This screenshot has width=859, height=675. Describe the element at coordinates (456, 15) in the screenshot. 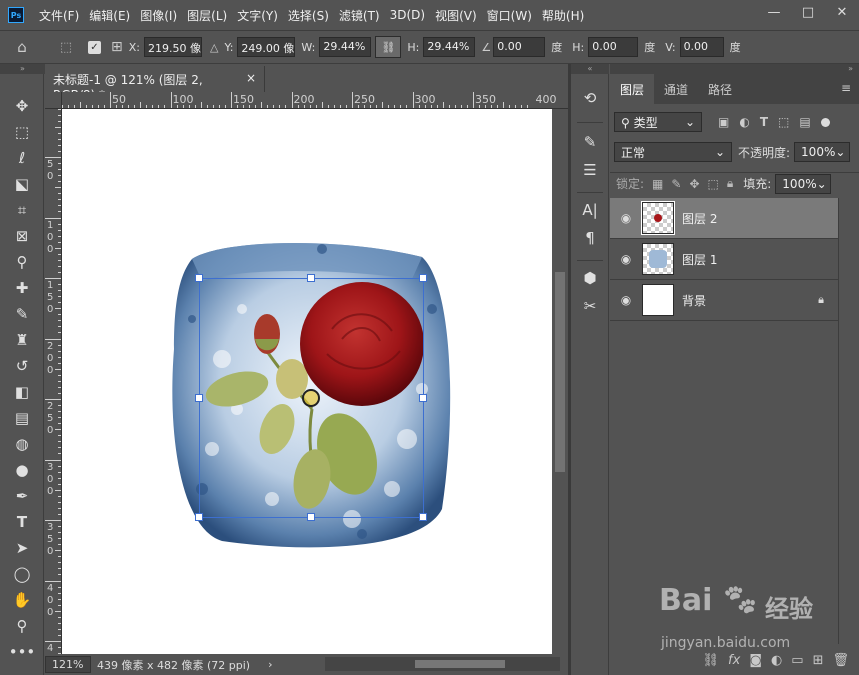

I see `menu-view: 视图(V)` at that location.